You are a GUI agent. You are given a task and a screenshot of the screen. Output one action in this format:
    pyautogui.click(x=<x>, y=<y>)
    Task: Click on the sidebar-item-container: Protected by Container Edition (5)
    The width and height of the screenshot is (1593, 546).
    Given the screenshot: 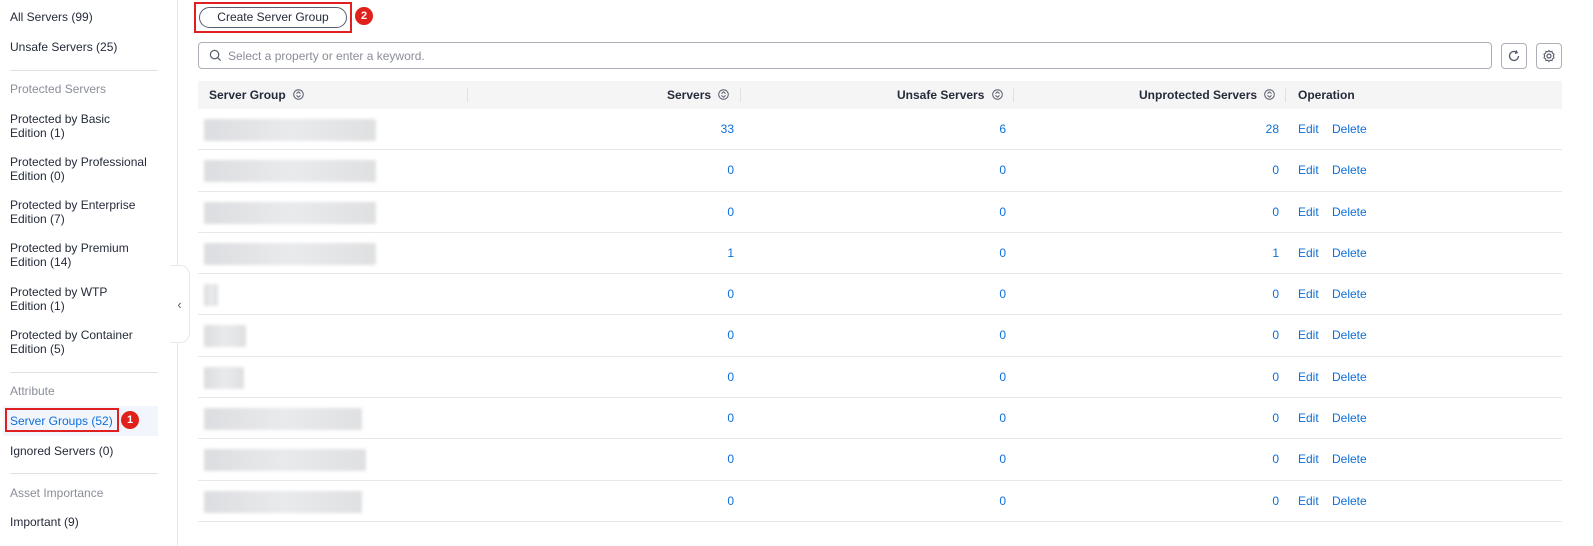 What is the action you would take?
    pyautogui.click(x=85, y=342)
    